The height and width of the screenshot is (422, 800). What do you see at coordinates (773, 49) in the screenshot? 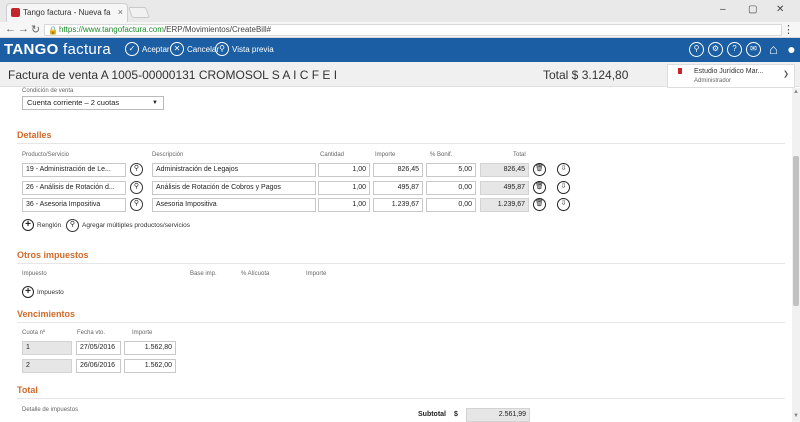
I see `home-icon: ⌂` at bounding box center [773, 49].